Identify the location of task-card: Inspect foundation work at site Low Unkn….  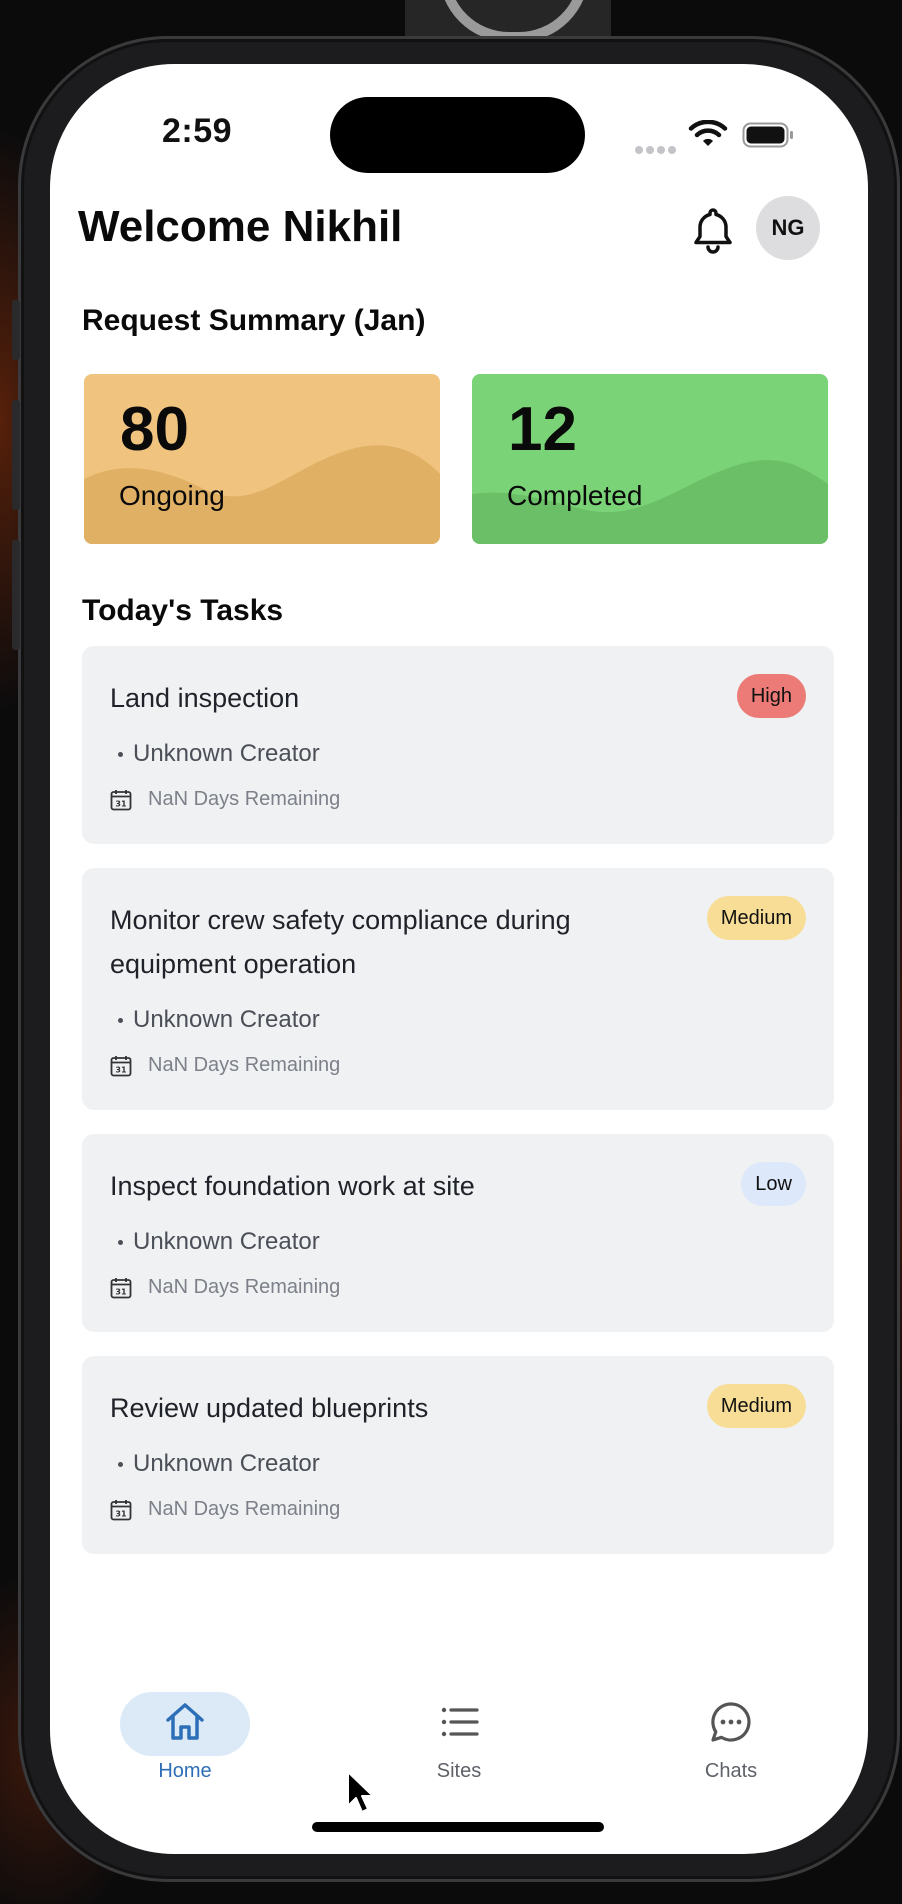
(458, 1233).